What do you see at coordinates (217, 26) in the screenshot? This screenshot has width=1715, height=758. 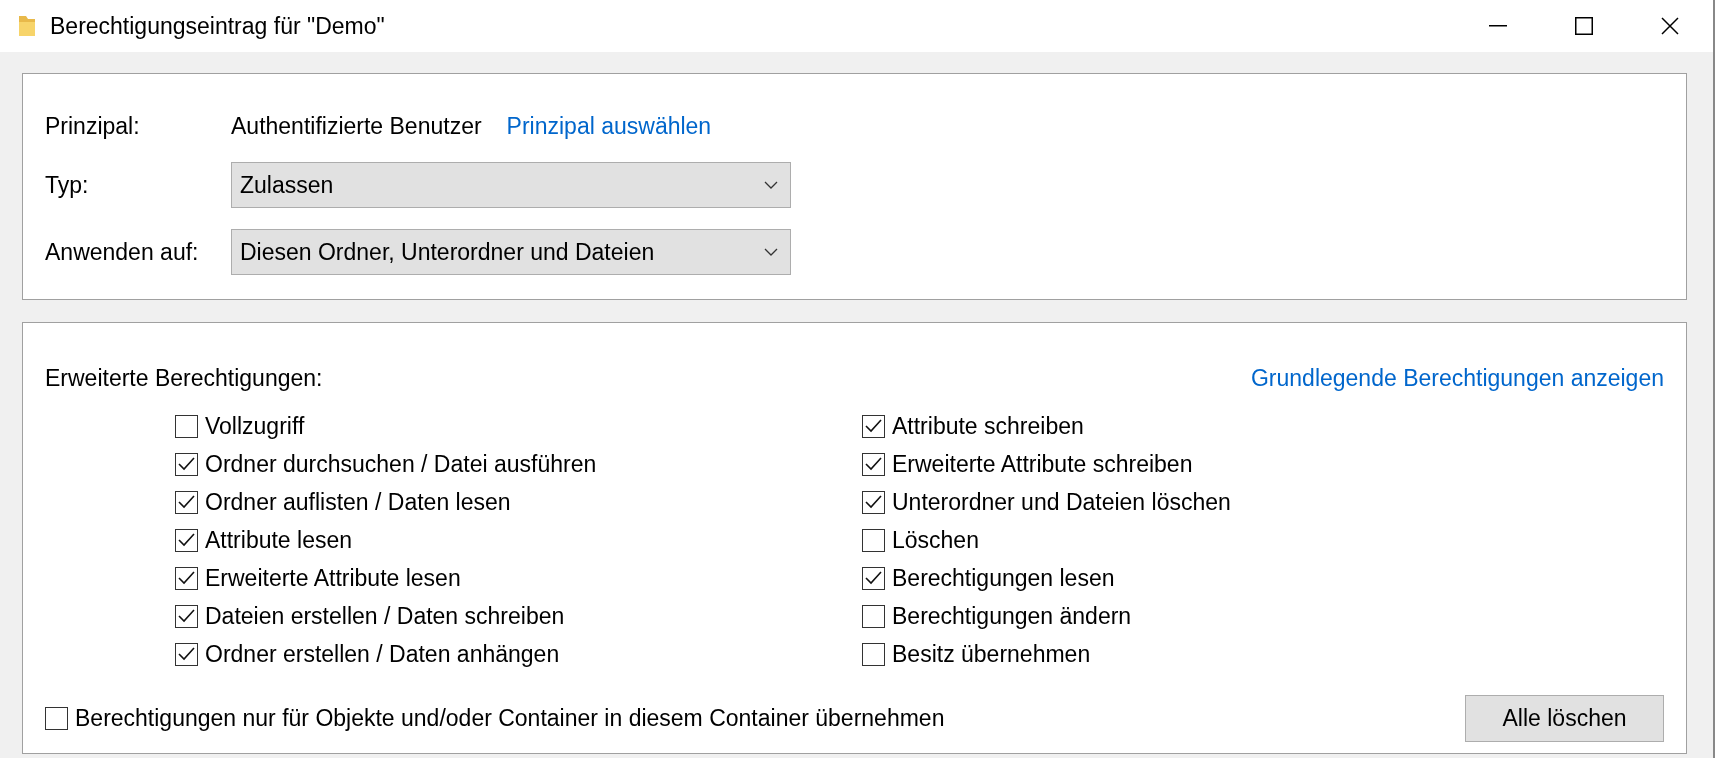 I see `window-title: Berechtigungseintrag für "Demo"` at bounding box center [217, 26].